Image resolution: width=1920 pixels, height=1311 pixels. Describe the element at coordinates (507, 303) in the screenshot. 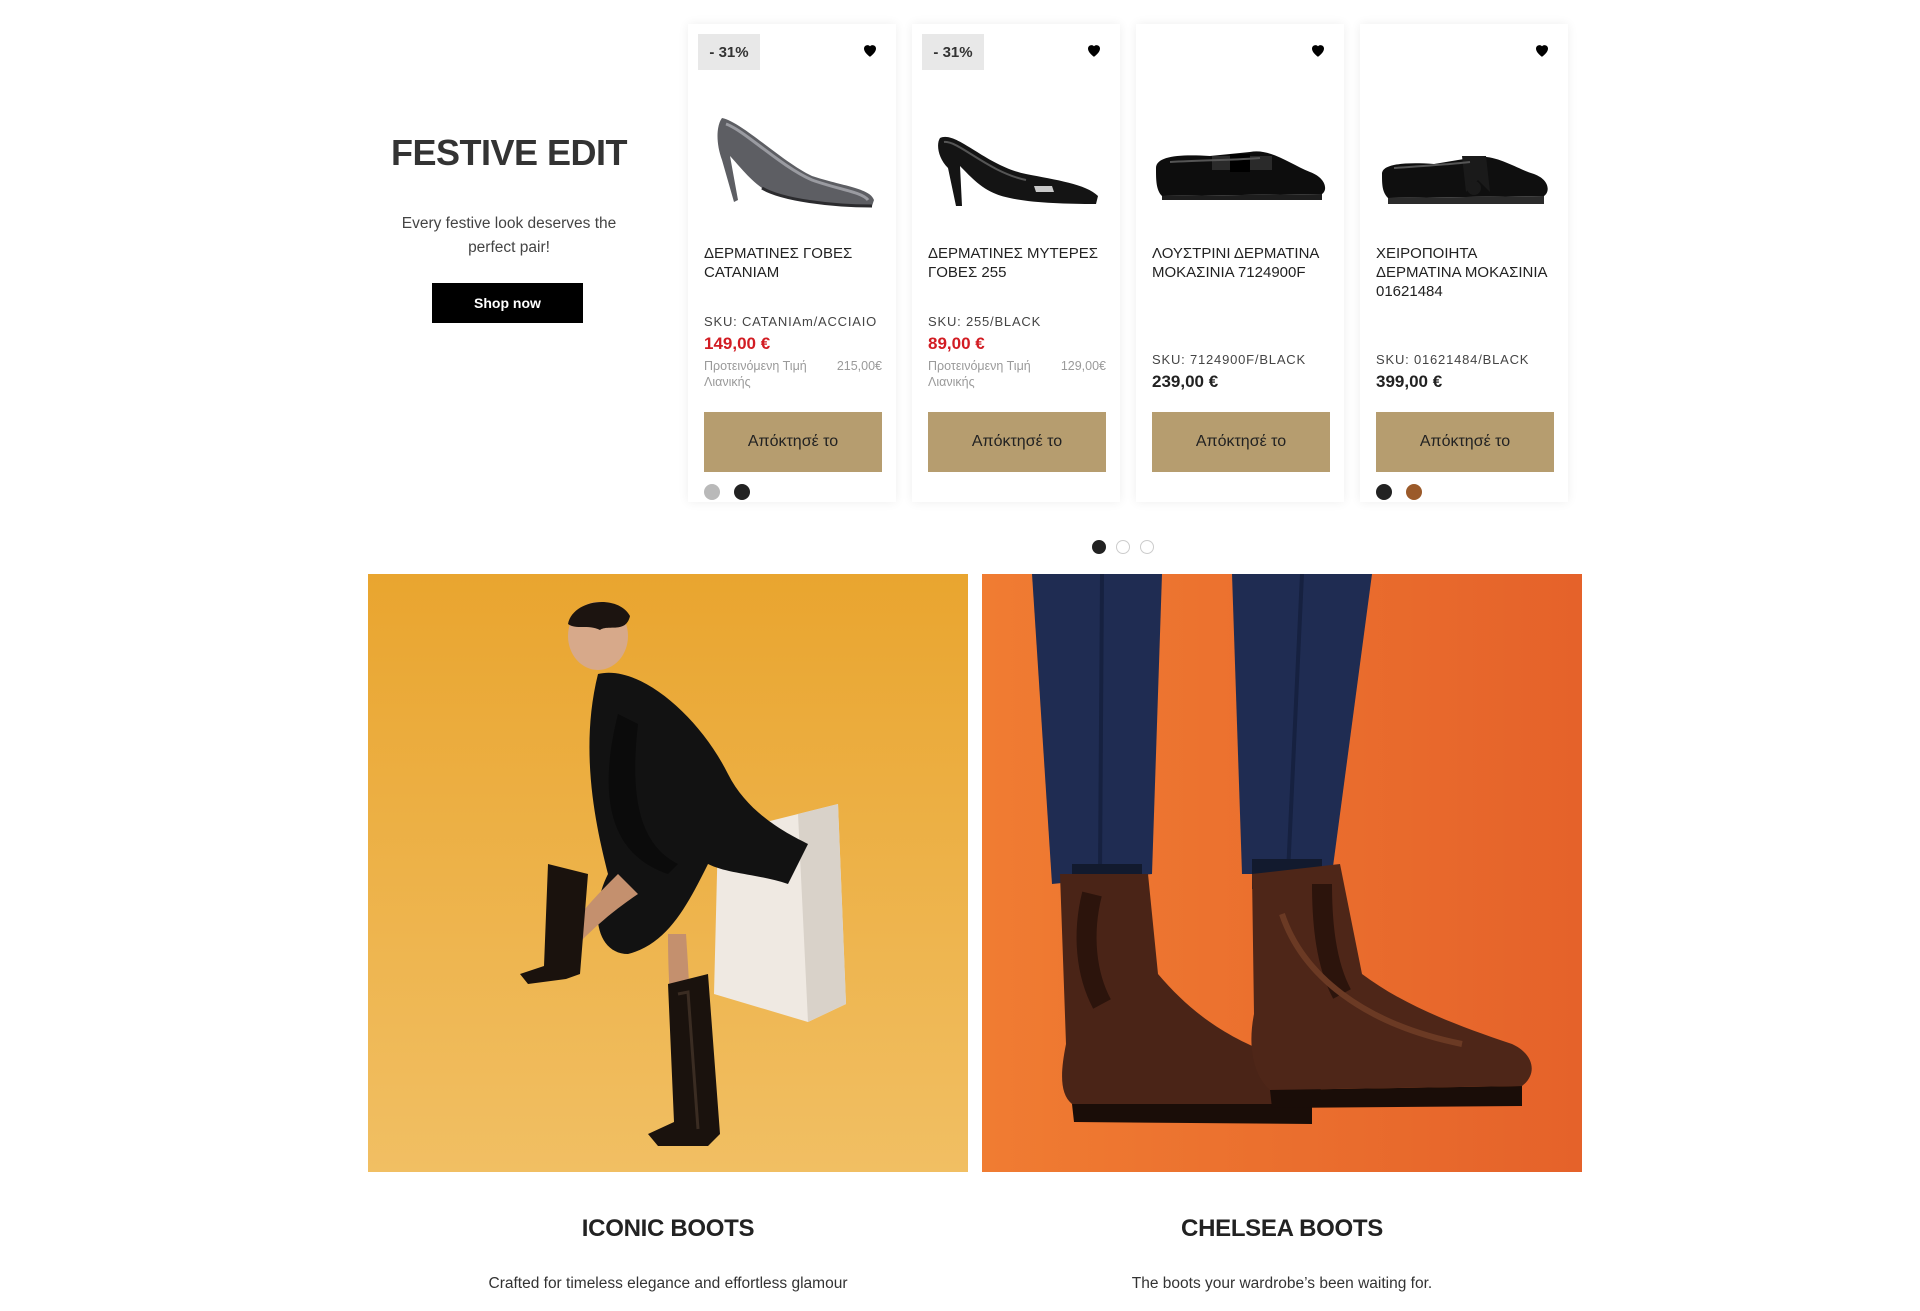

I see `shop-now-button: Shop now` at that location.